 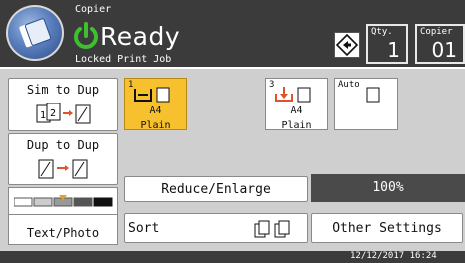 What do you see at coordinates (155, 110) in the screenshot?
I see `tray-1-size: A4` at bounding box center [155, 110].